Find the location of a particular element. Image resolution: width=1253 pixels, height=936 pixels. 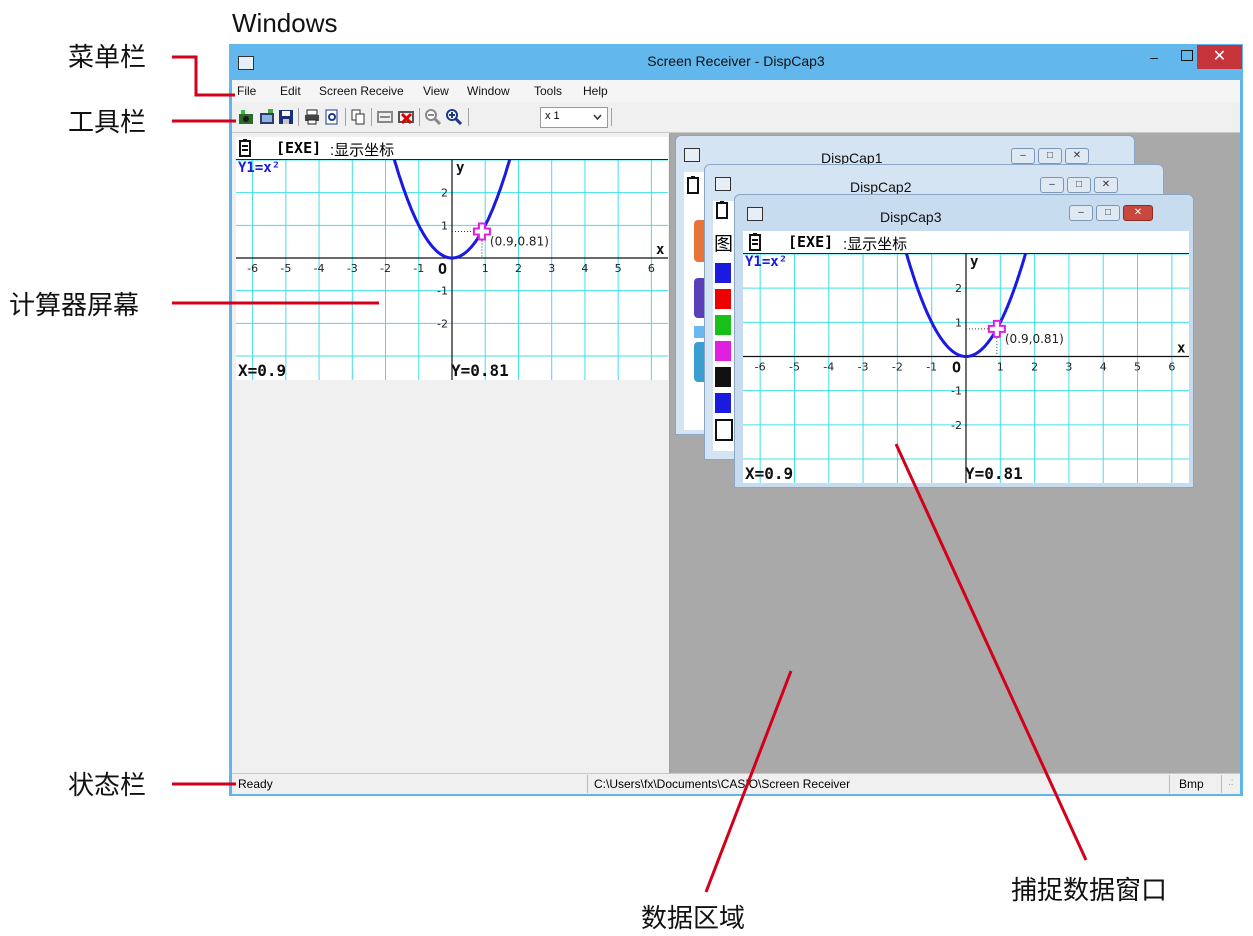

callout-line-menubar is located at coordinates (203, 76).